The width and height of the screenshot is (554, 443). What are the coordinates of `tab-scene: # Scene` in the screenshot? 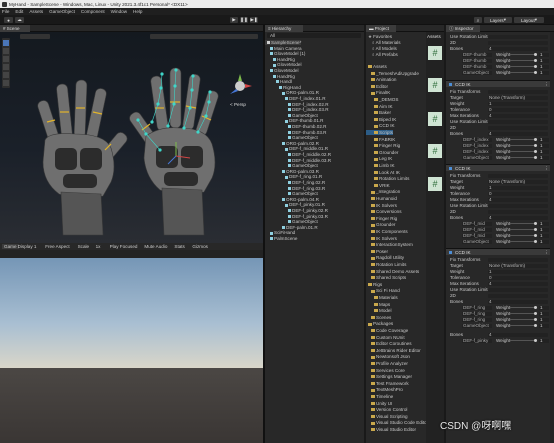 It's located at (15, 28).